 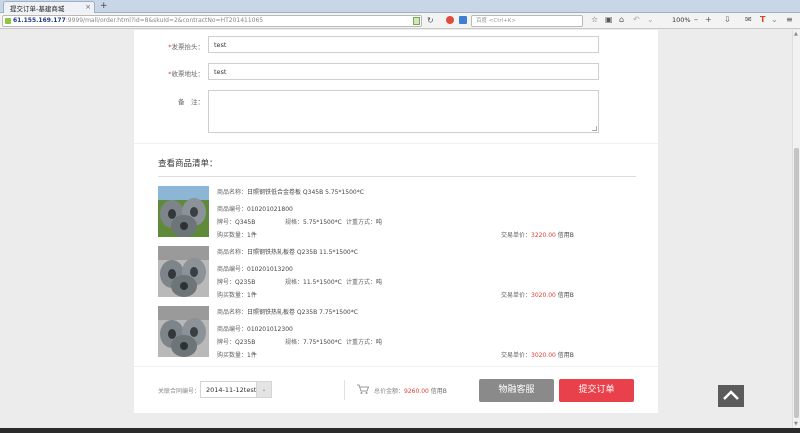 I want to click on chevron-up-icon, so click(x=731, y=395).